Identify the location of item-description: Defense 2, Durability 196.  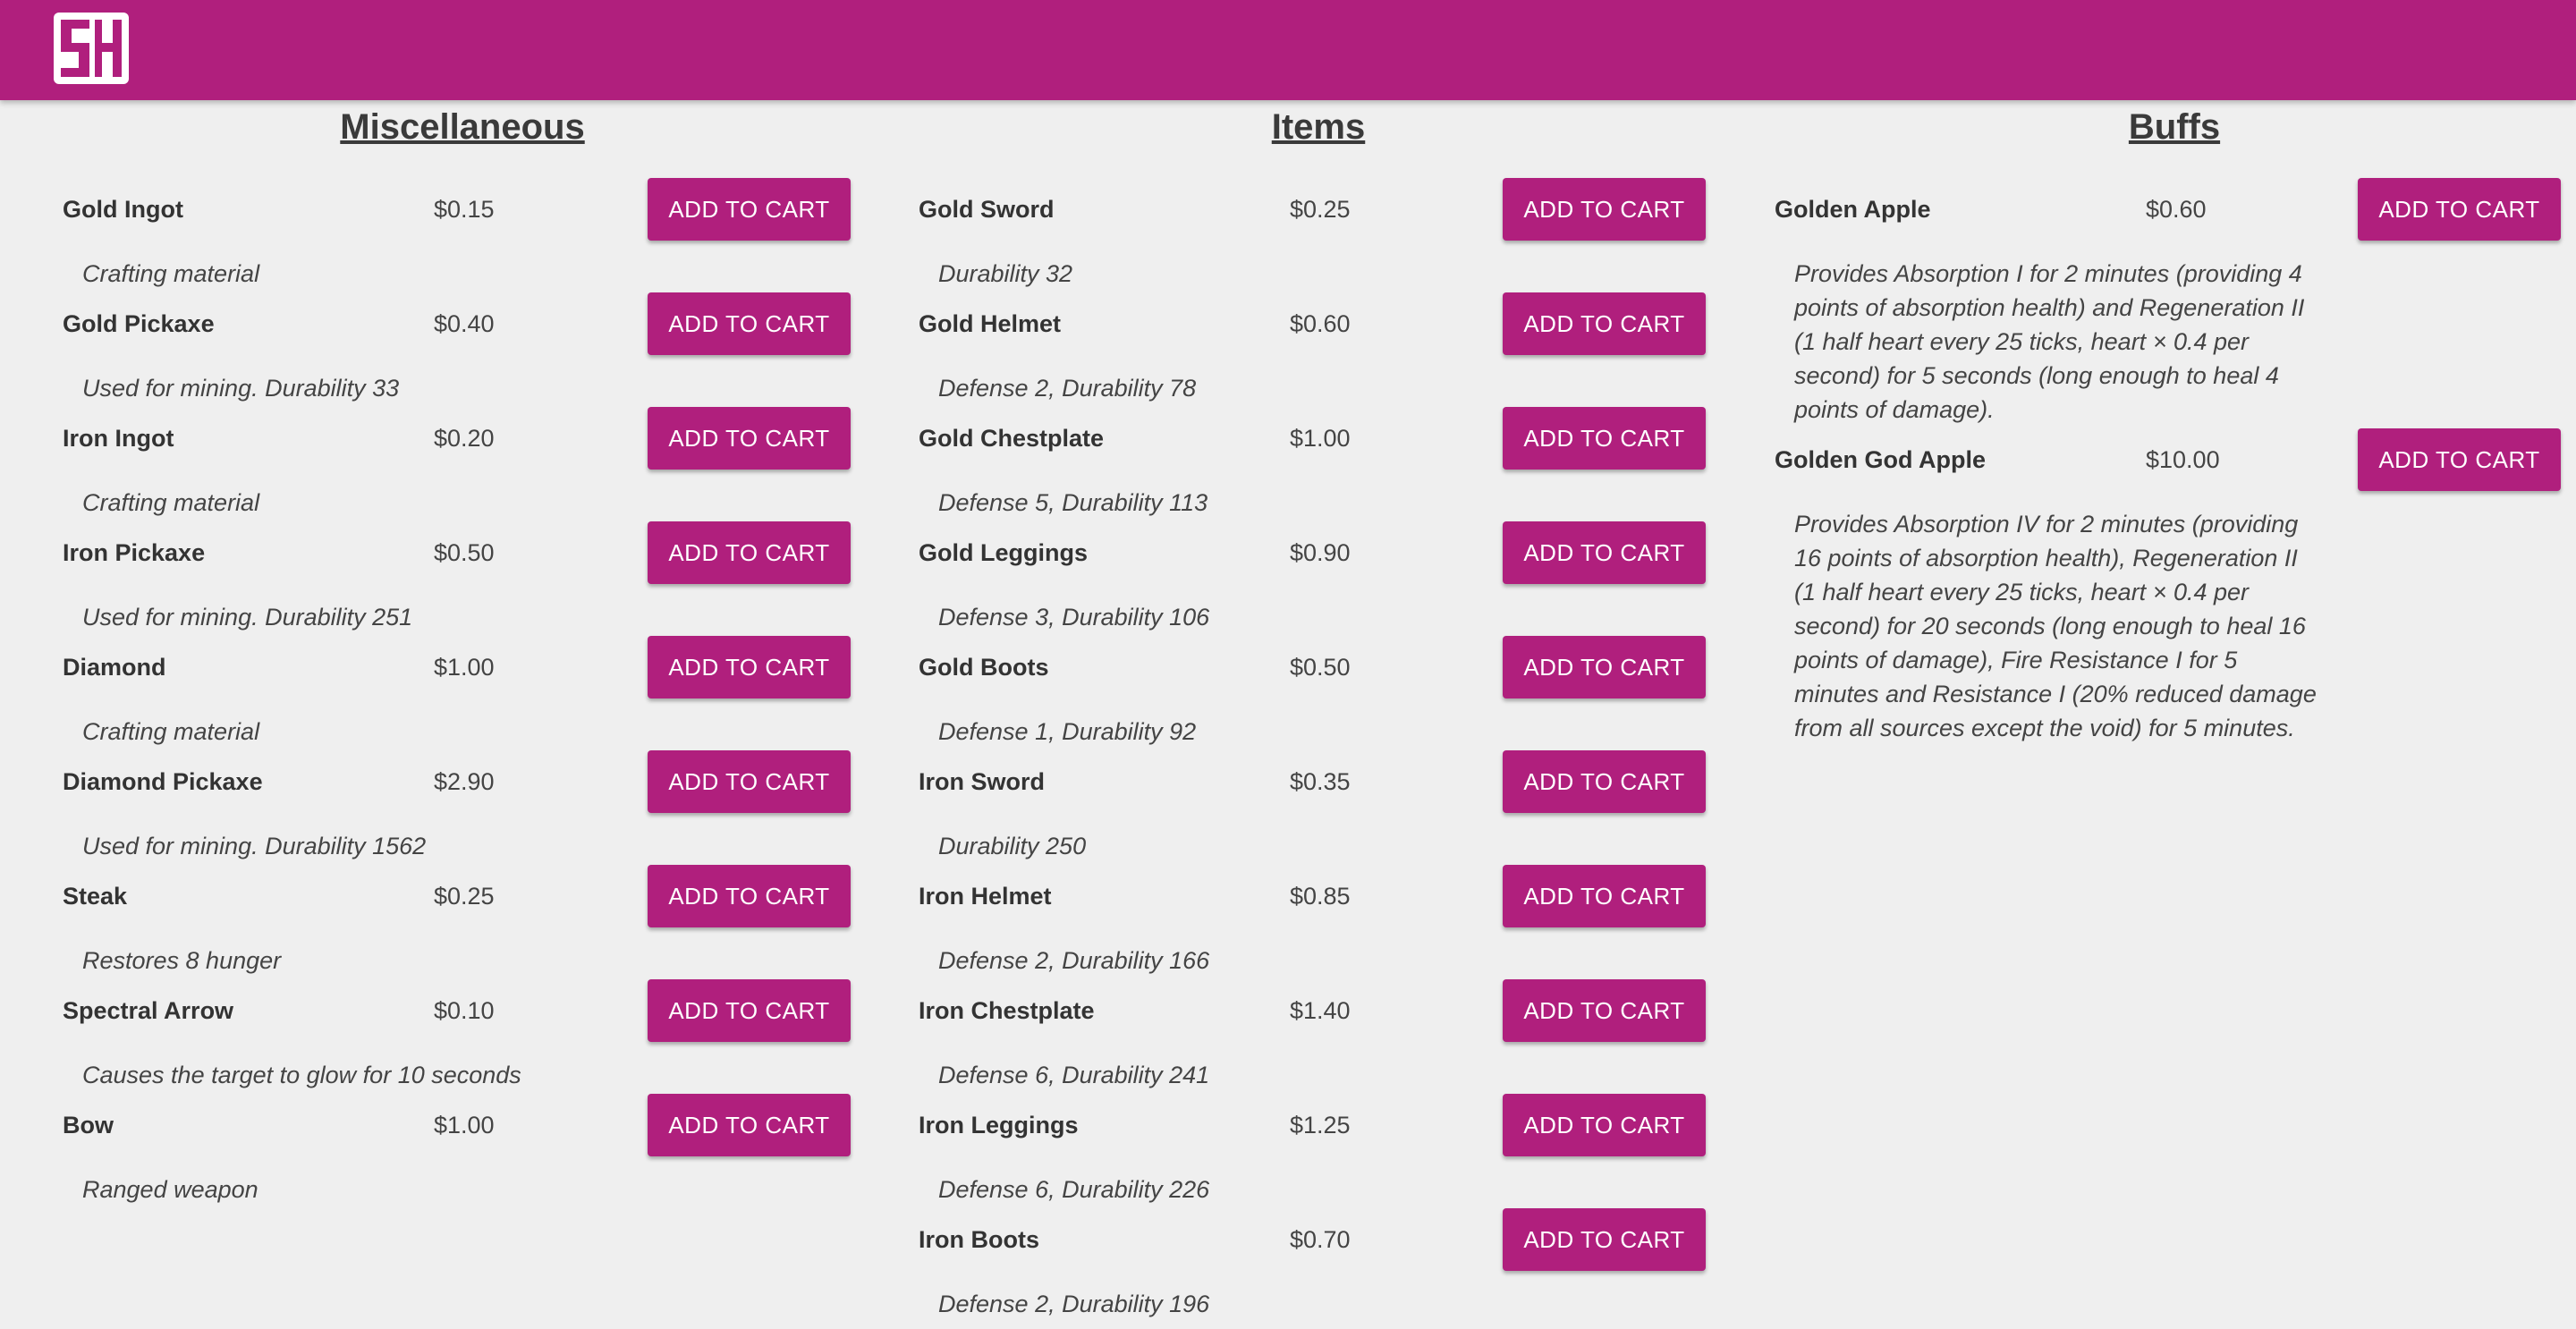
(1074, 1304).